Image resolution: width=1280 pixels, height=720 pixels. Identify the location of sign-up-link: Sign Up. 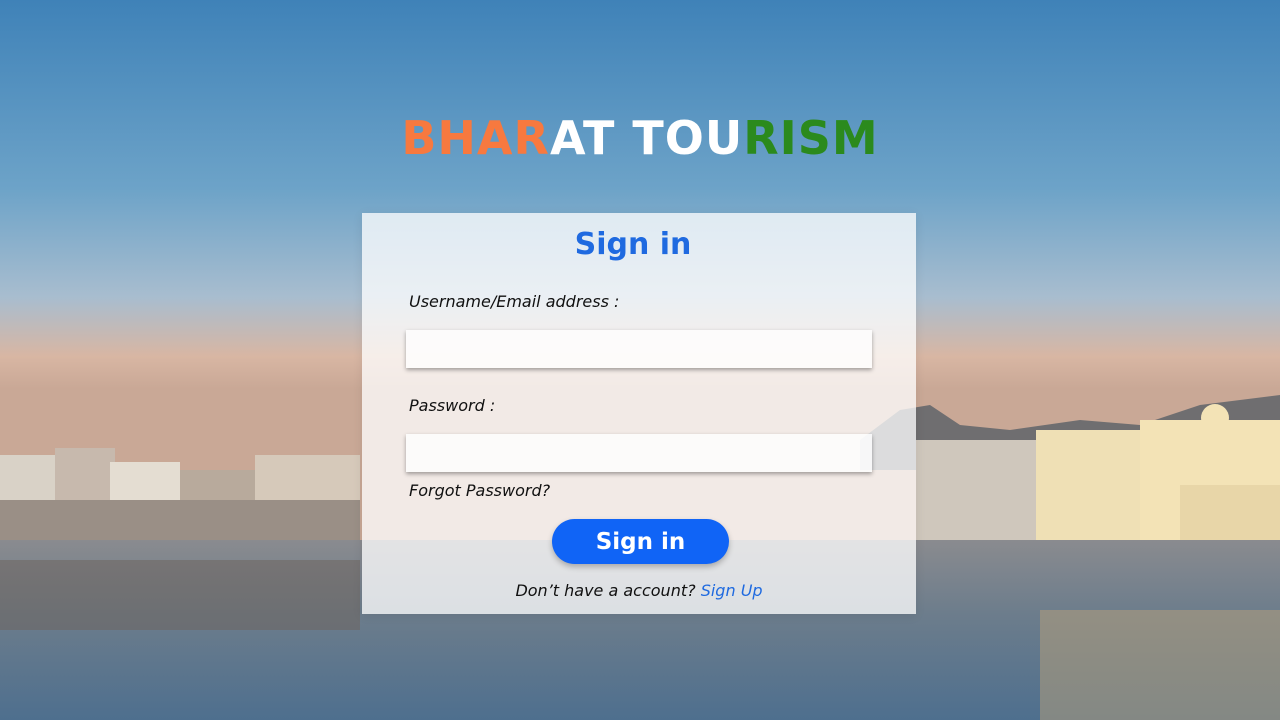
(732, 590).